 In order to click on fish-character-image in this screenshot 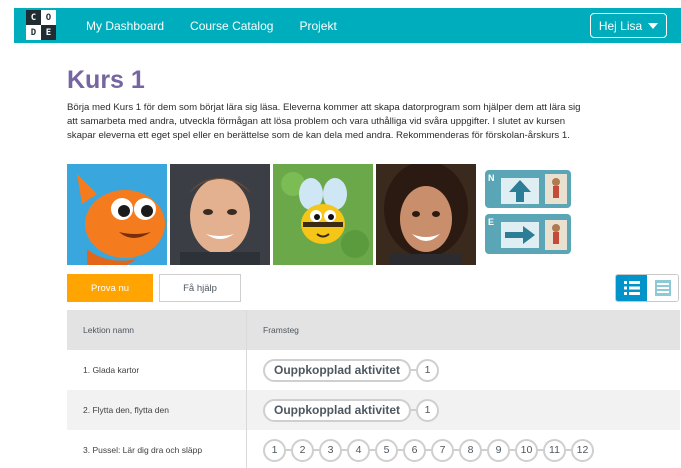, I will do `click(117, 214)`.